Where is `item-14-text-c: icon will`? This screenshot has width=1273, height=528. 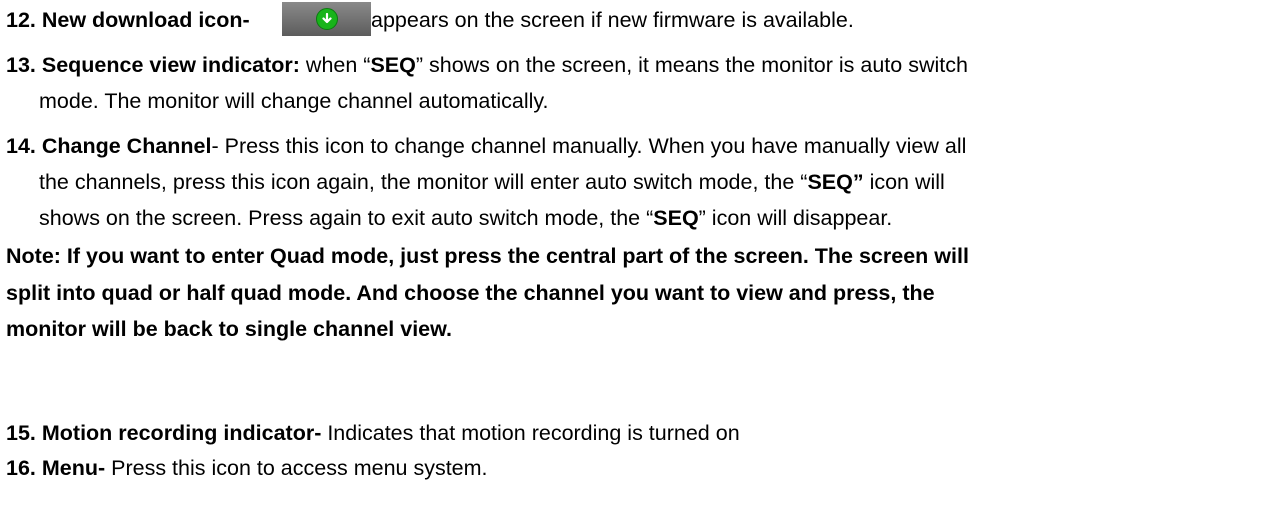 item-14-text-c: icon will is located at coordinates (904, 182).